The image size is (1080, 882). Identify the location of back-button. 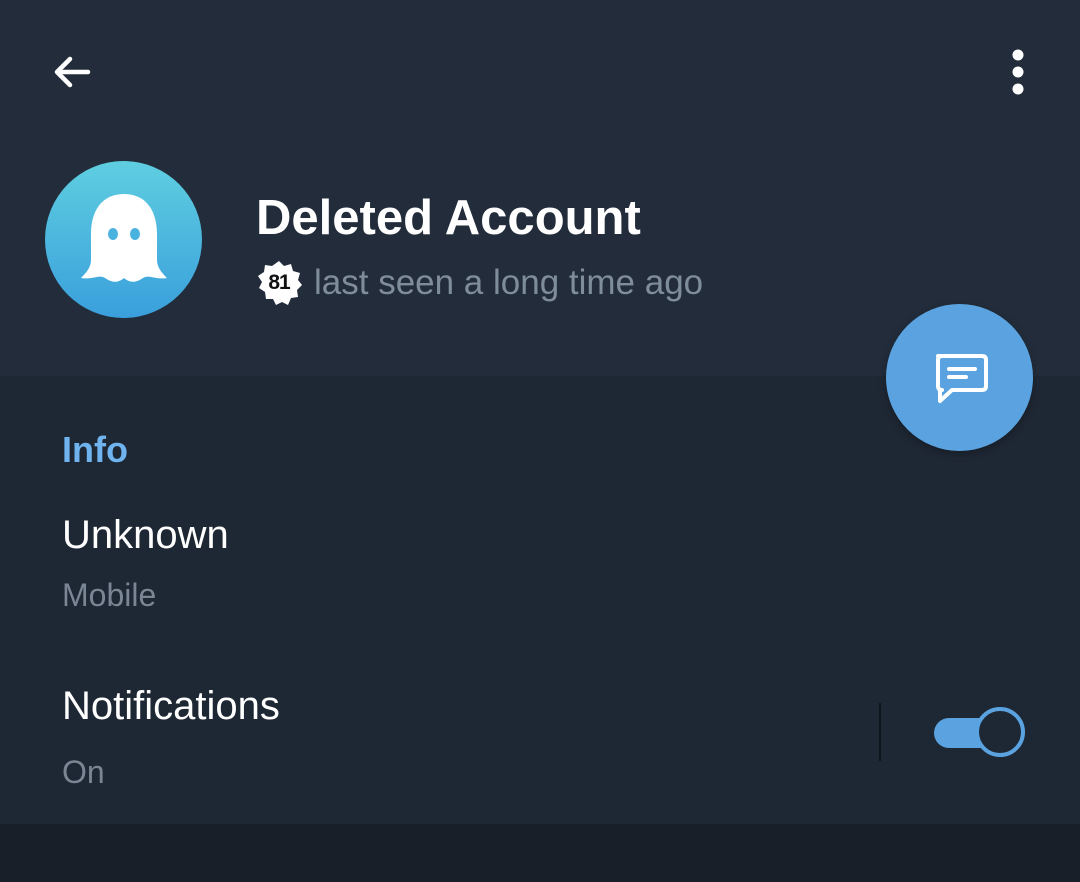
(72, 72).